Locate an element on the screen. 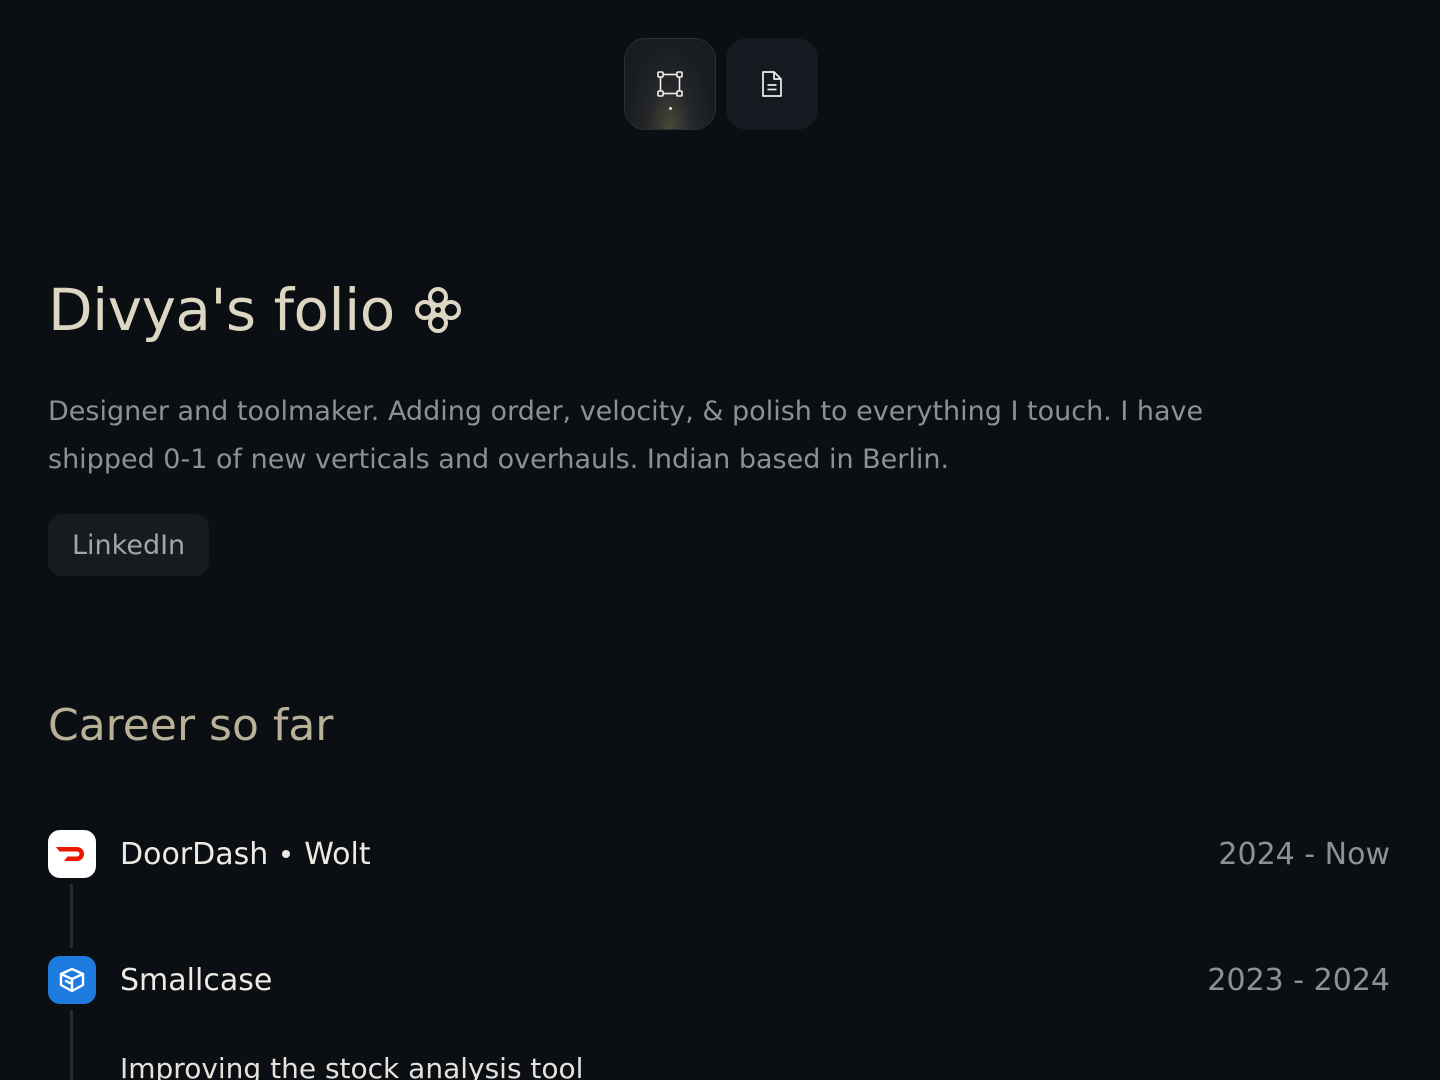  flower-icon is located at coordinates (438, 310).